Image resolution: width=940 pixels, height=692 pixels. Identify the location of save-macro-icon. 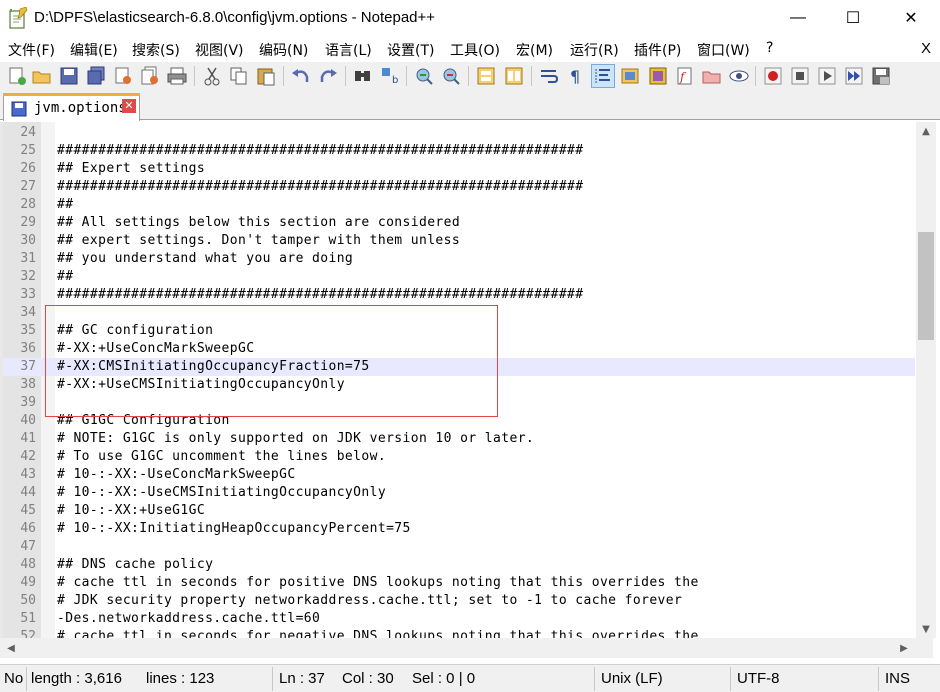
(881, 76).